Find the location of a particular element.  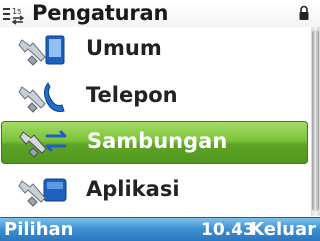

settings-list-icon: 1 5 is located at coordinates (14, 16).